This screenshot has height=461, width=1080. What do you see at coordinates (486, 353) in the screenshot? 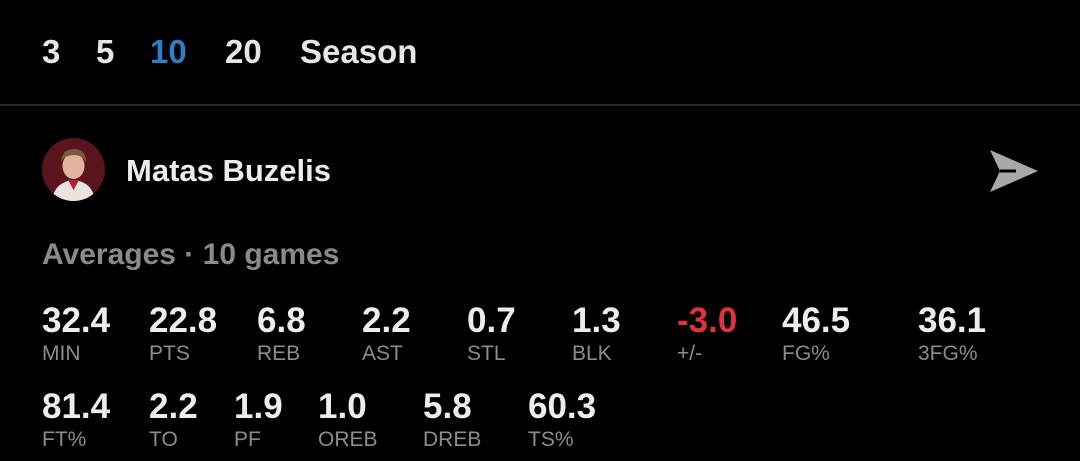
I see `stat-label: STL` at bounding box center [486, 353].